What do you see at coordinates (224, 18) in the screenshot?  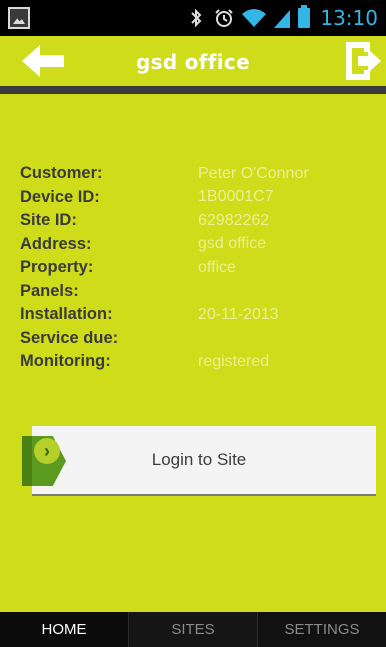 I see `alarm-icon` at bounding box center [224, 18].